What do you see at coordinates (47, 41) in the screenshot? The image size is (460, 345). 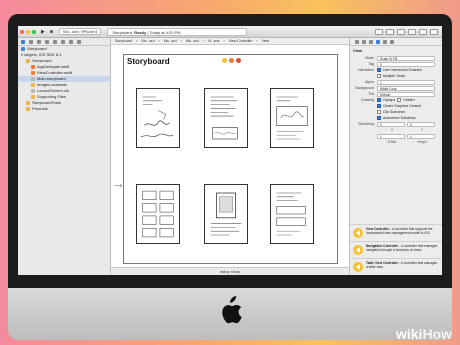 I see `issue-navigator-icon` at bounding box center [47, 41].